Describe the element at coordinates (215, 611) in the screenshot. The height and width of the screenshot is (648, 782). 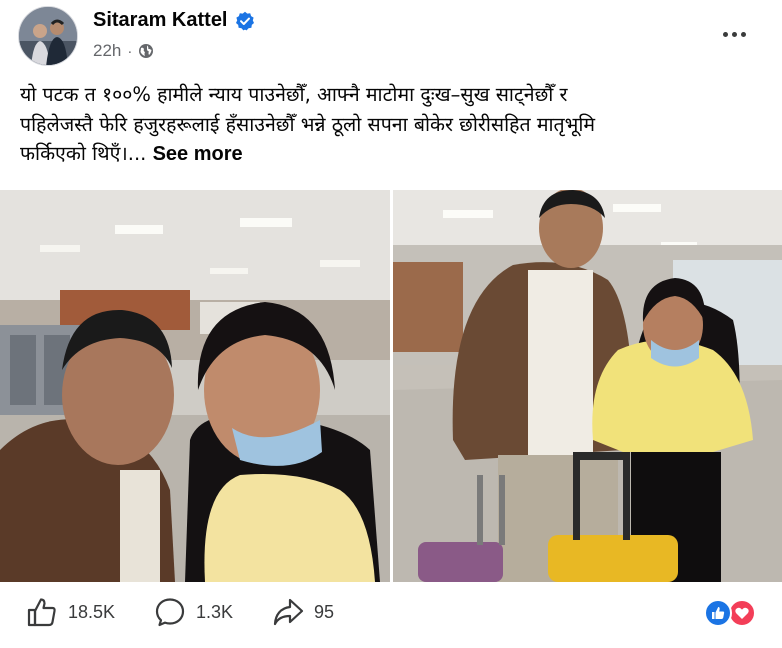
I see `comment-count: 1.3K` at that location.